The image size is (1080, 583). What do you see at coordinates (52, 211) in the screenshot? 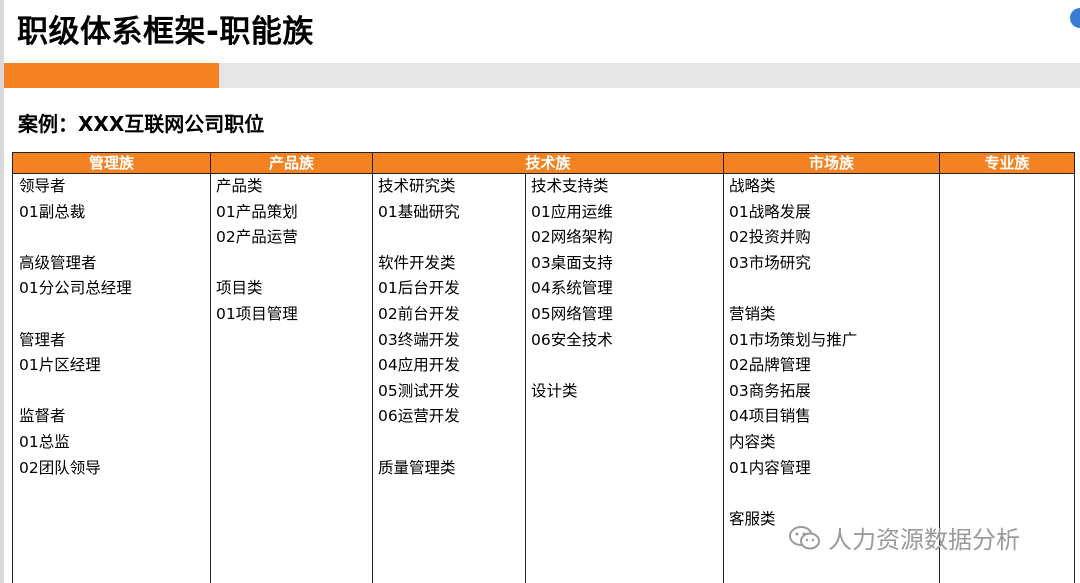
I see `table-cell: 01副总裁` at bounding box center [52, 211].